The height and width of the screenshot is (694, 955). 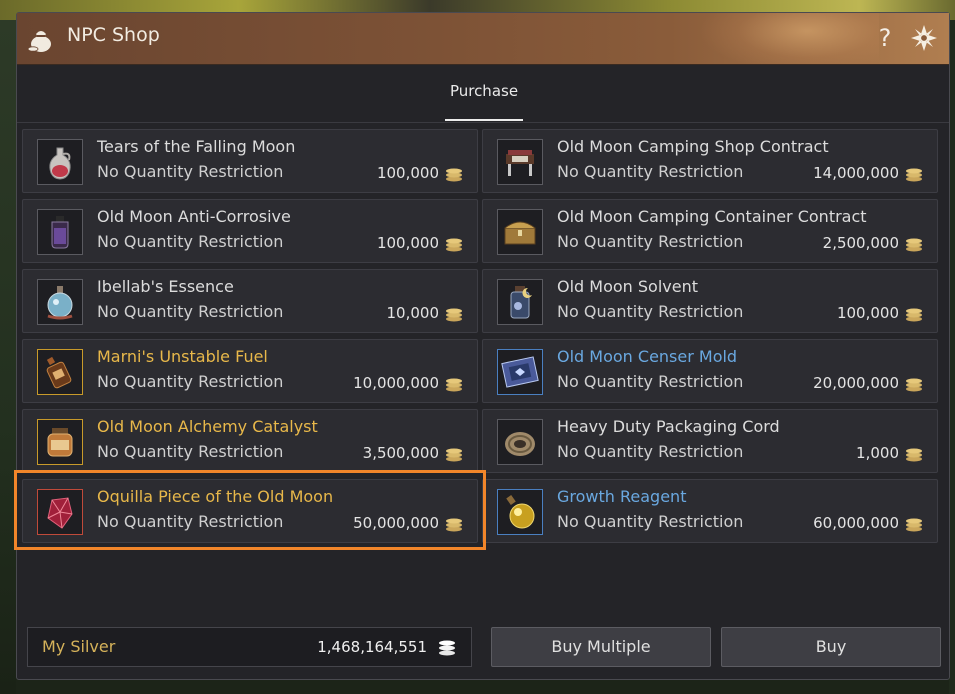 What do you see at coordinates (165, 286) in the screenshot?
I see `item-name: Ibellab's Essence` at bounding box center [165, 286].